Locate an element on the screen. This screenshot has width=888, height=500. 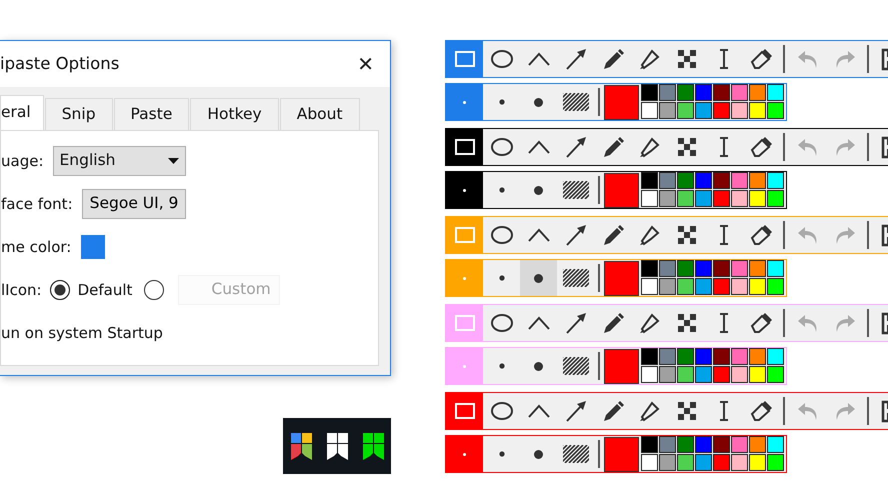
radio-label: Default is located at coordinates (105, 290).